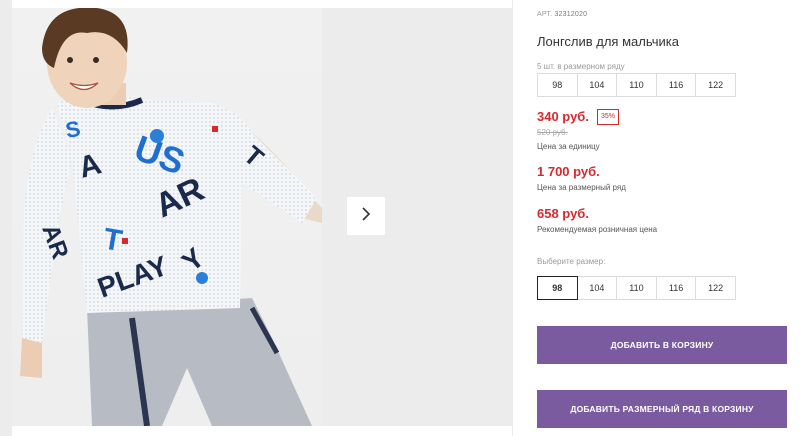 The height and width of the screenshot is (436, 800). I want to click on article-label: АРТ., so click(545, 14).